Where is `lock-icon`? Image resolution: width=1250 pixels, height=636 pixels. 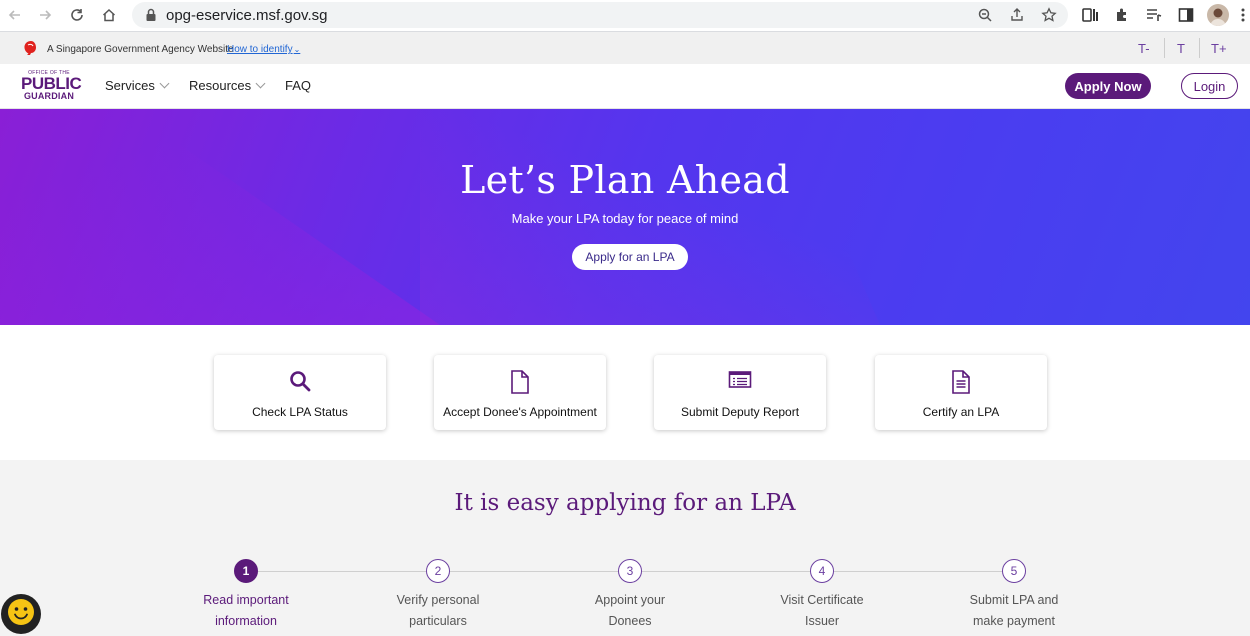
lock-icon is located at coordinates (151, 15).